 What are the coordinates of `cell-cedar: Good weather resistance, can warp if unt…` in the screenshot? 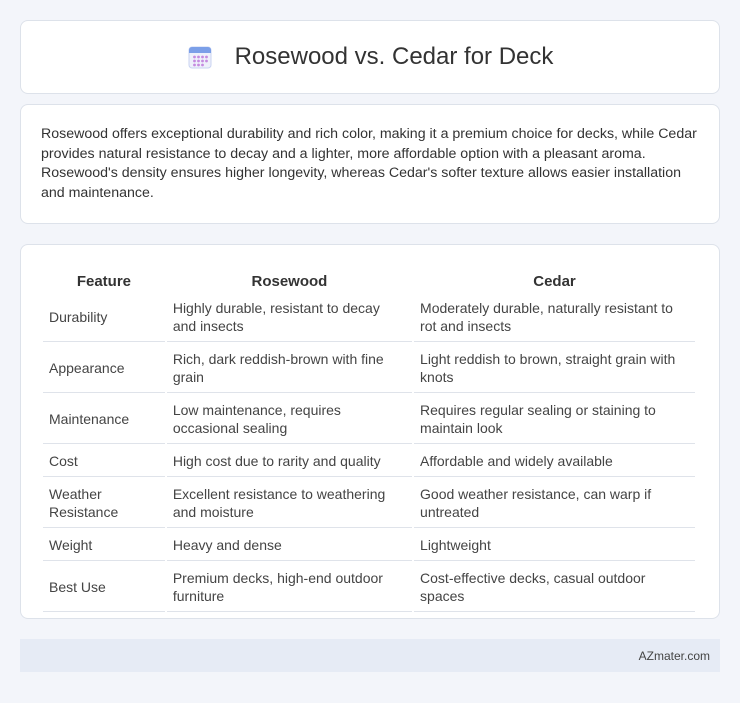 It's located at (554, 503).